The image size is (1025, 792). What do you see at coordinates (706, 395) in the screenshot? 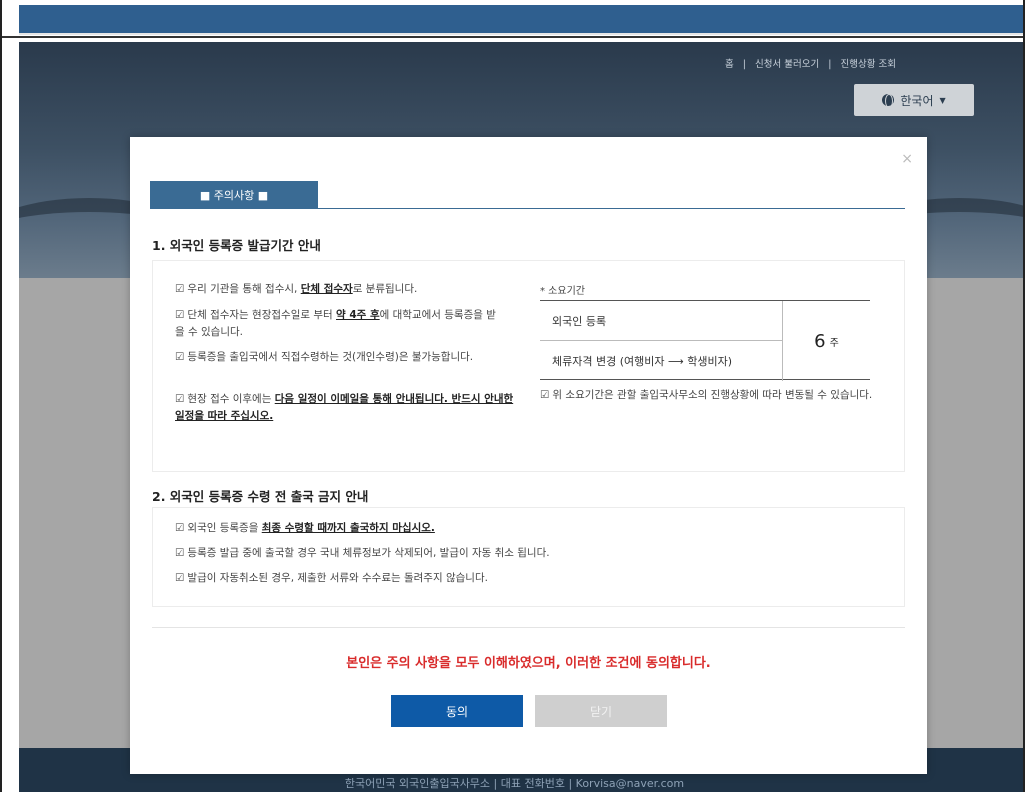
I see `duration-note: ☑ 위 소요기간은 관할 출입국사무소의 진행상황에 따라 변동될 수 있습니다.` at bounding box center [706, 395].